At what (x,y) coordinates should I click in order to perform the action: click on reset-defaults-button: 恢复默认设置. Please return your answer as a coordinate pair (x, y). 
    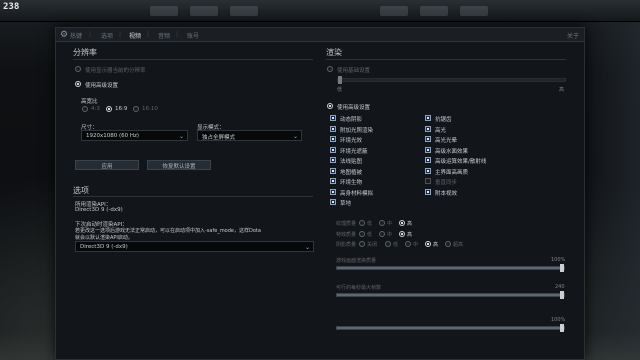
    Looking at the image, I should click on (179, 165).